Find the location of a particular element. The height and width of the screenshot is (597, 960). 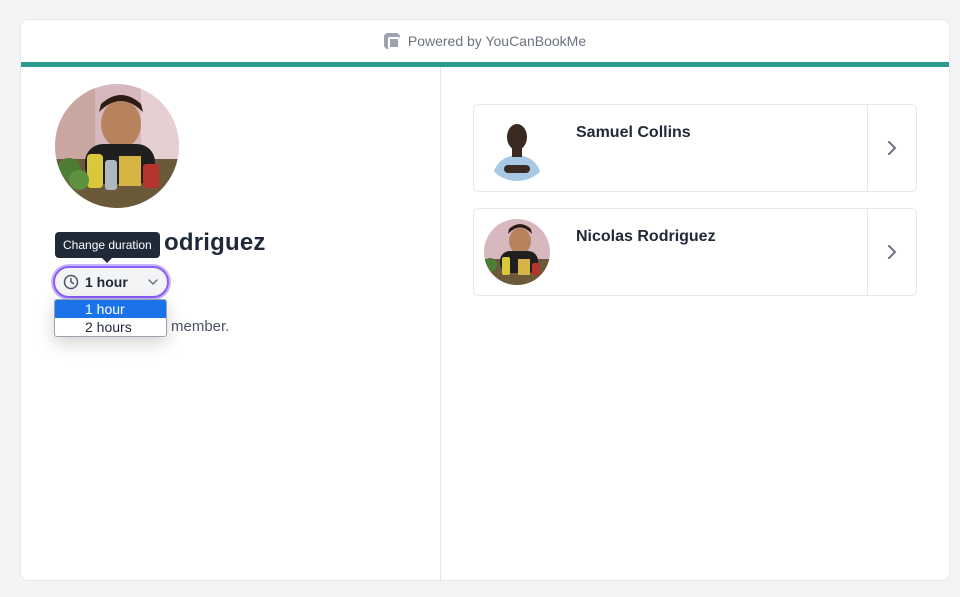

member-name: Nicolas Rodriguez is located at coordinates (646, 236).